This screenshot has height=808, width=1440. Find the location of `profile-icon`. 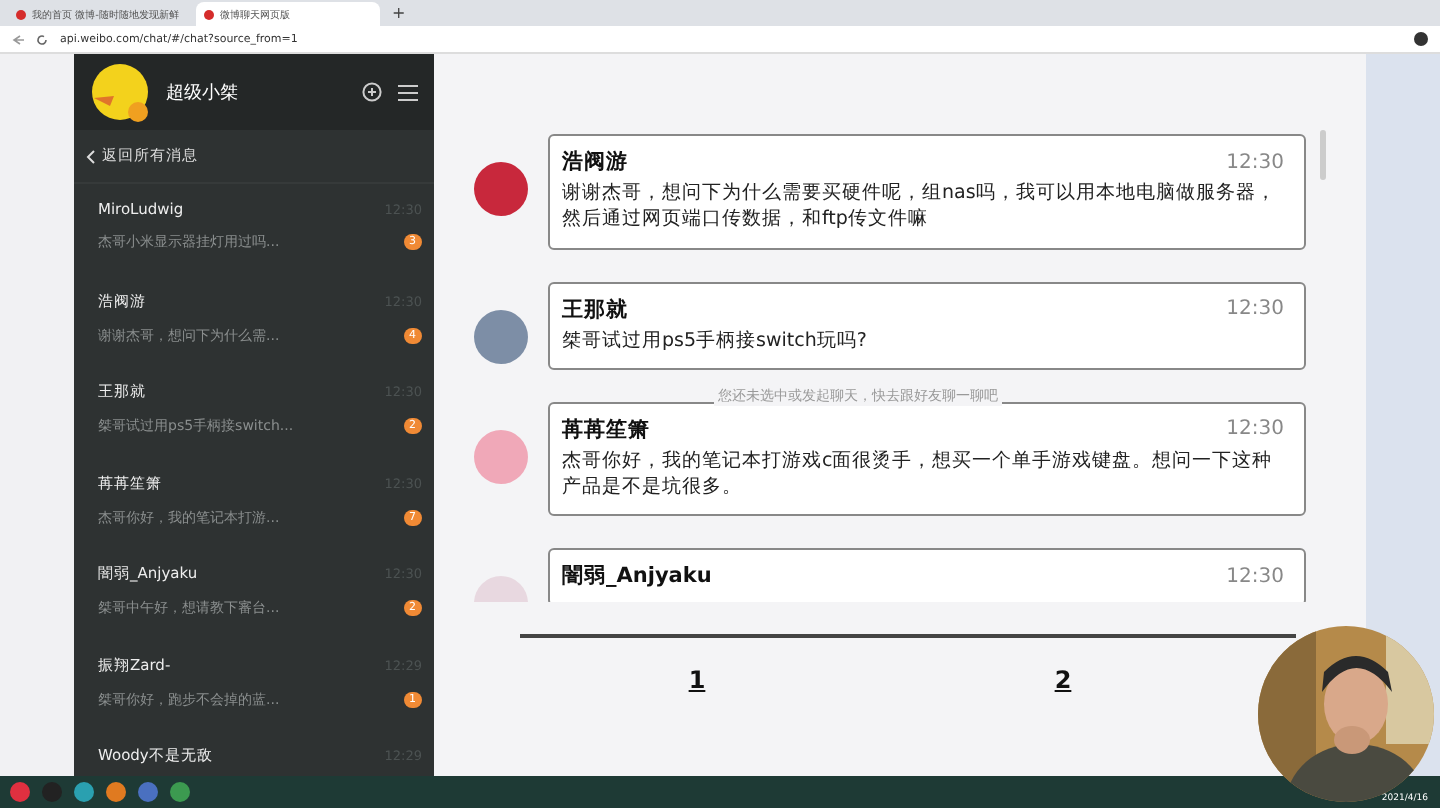

profile-icon is located at coordinates (1421, 39).